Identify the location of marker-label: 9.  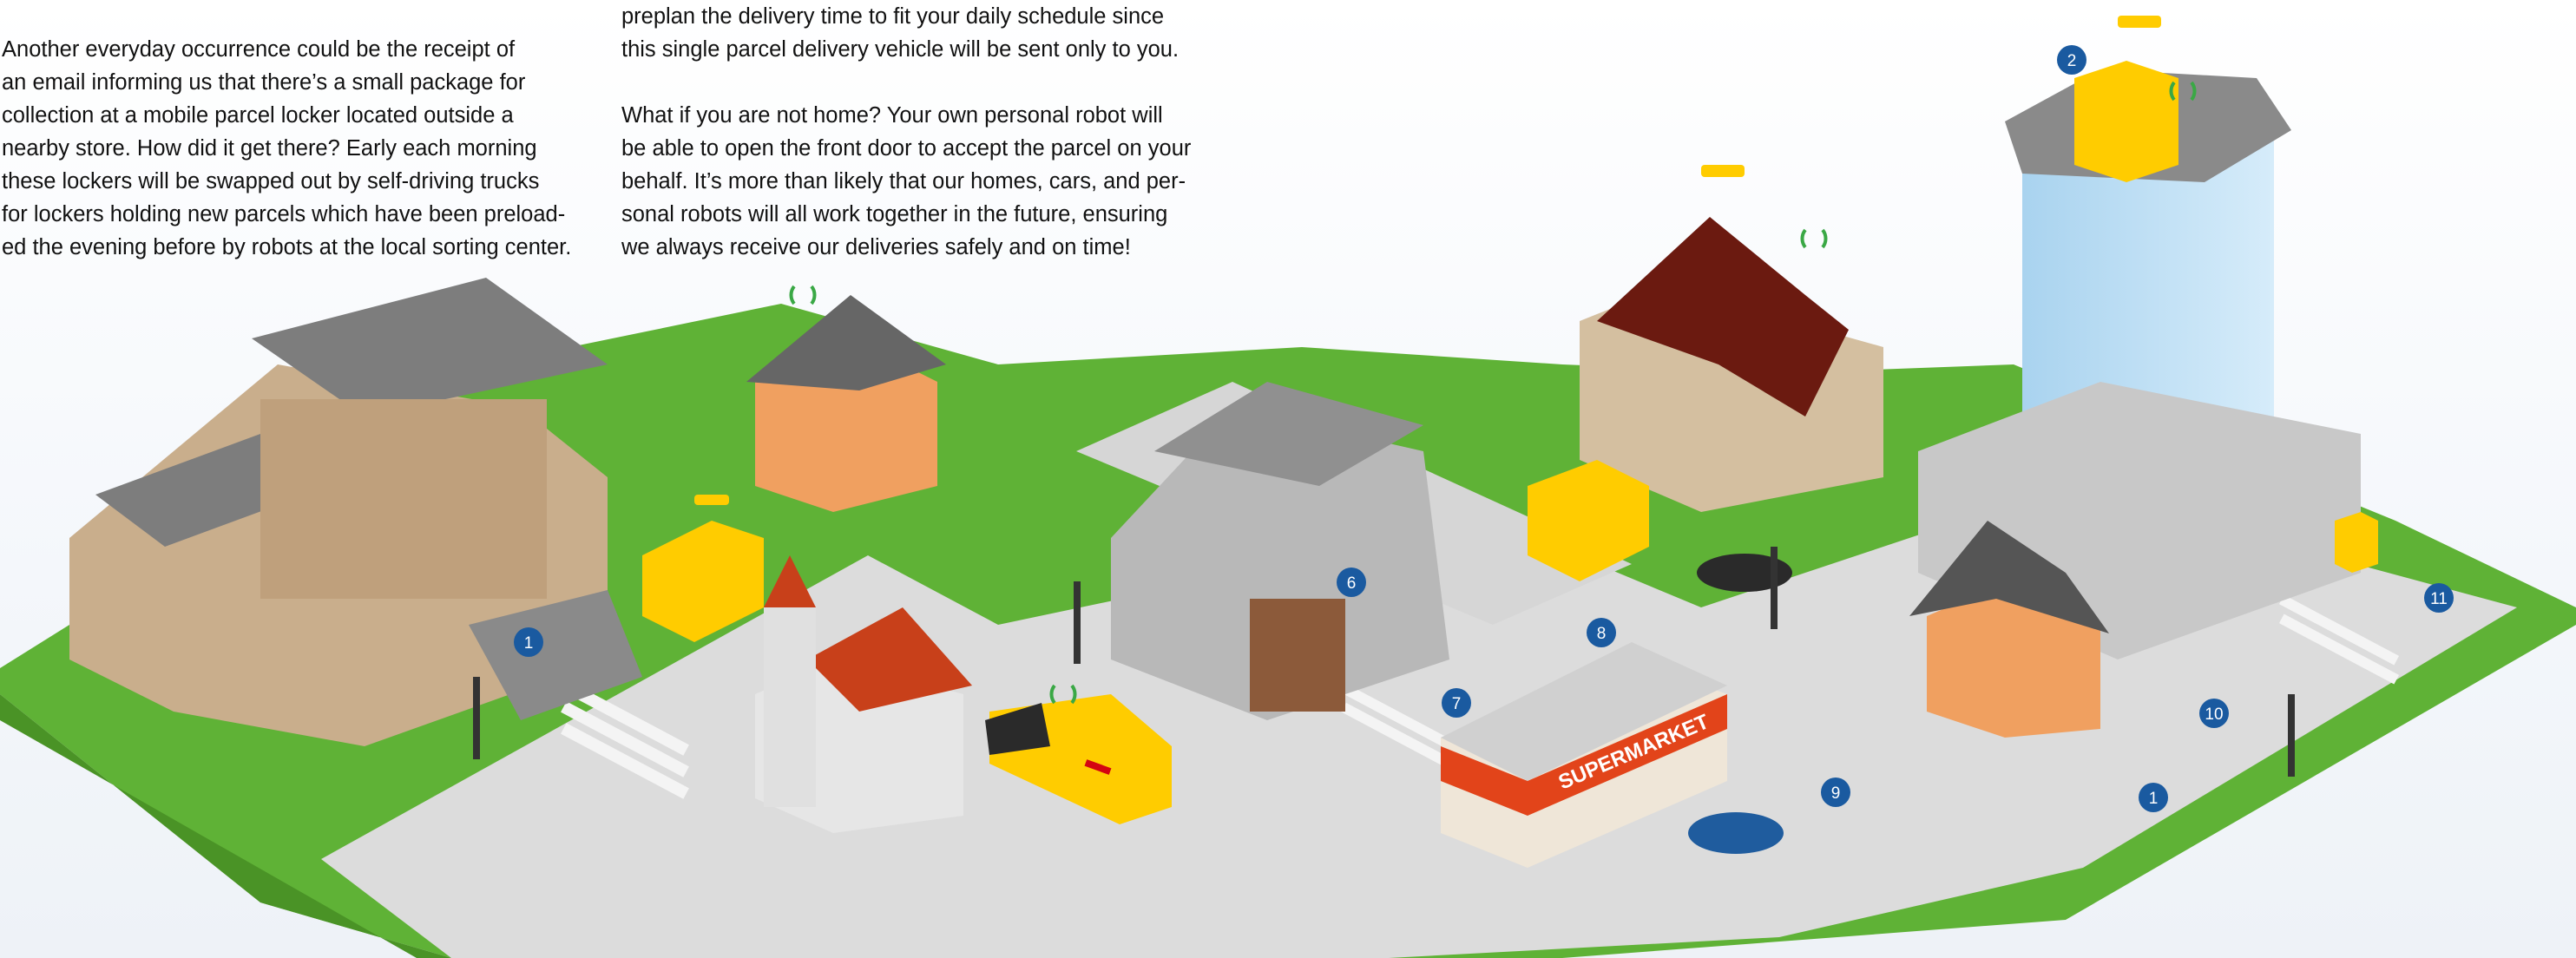
(1836, 793).